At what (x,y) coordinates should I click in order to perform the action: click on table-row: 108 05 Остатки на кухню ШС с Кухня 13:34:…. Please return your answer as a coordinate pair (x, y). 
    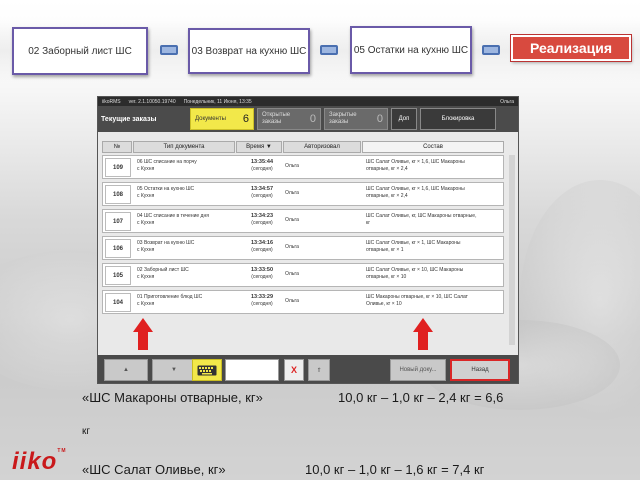
    Looking at the image, I should click on (303, 194).